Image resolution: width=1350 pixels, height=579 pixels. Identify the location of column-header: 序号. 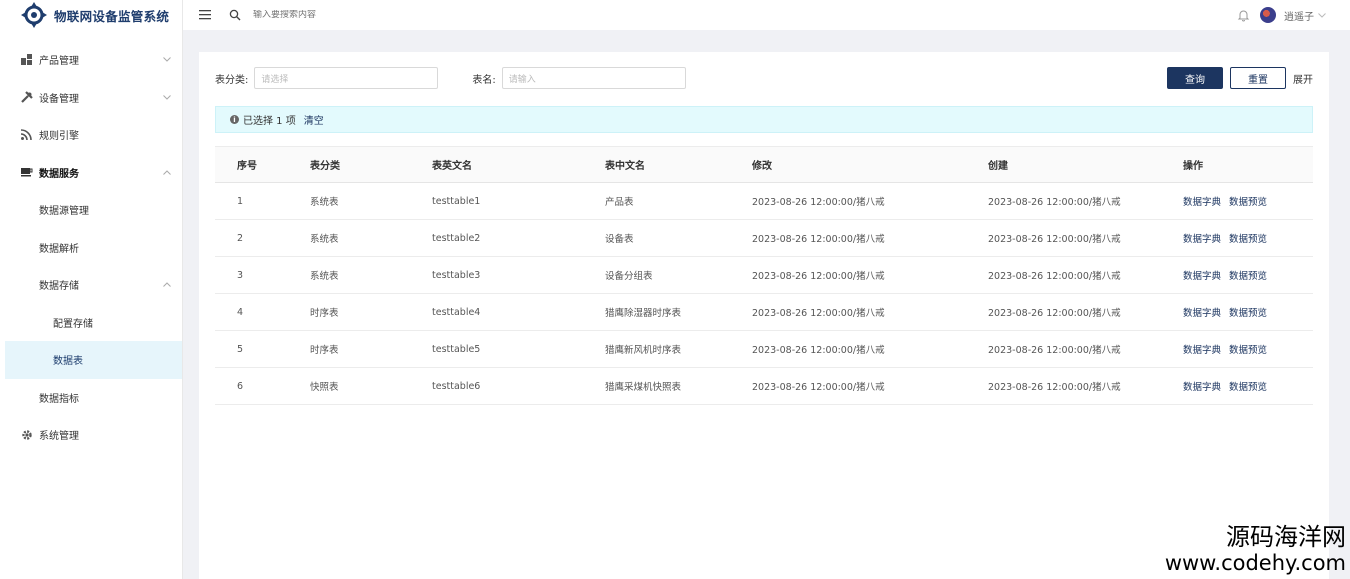
(262, 164).